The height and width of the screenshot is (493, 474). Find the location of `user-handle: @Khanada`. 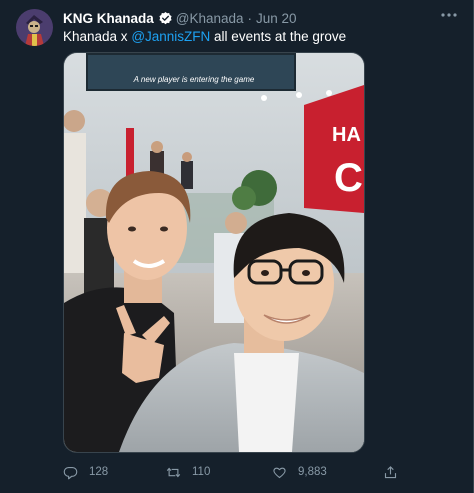

user-handle: @Khanada is located at coordinates (210, 18).